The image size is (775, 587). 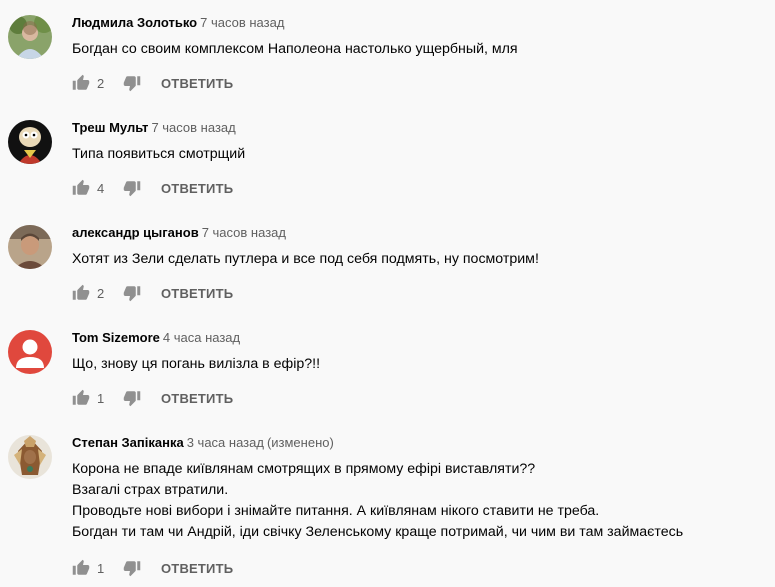 I want to click on author-name: Степан Запіканка, so click(x=128, y=442).